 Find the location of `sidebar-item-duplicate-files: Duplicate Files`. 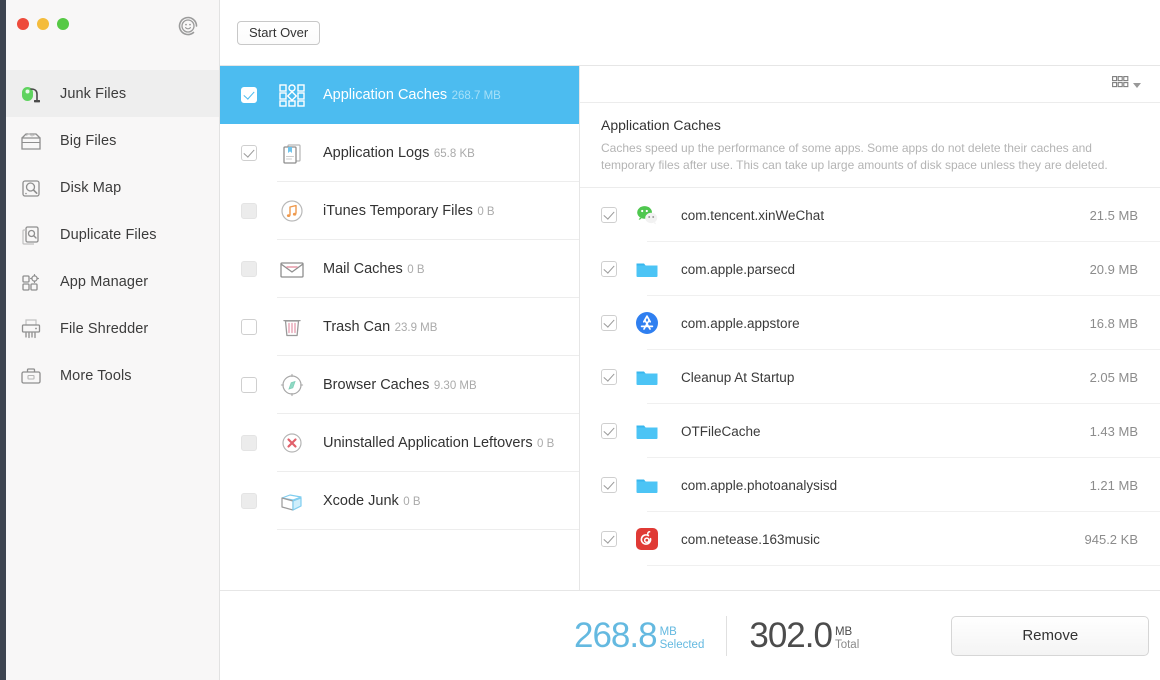

sidebar-item-duplicate-files: Duplicate Files is located at coordinates (109, 234).